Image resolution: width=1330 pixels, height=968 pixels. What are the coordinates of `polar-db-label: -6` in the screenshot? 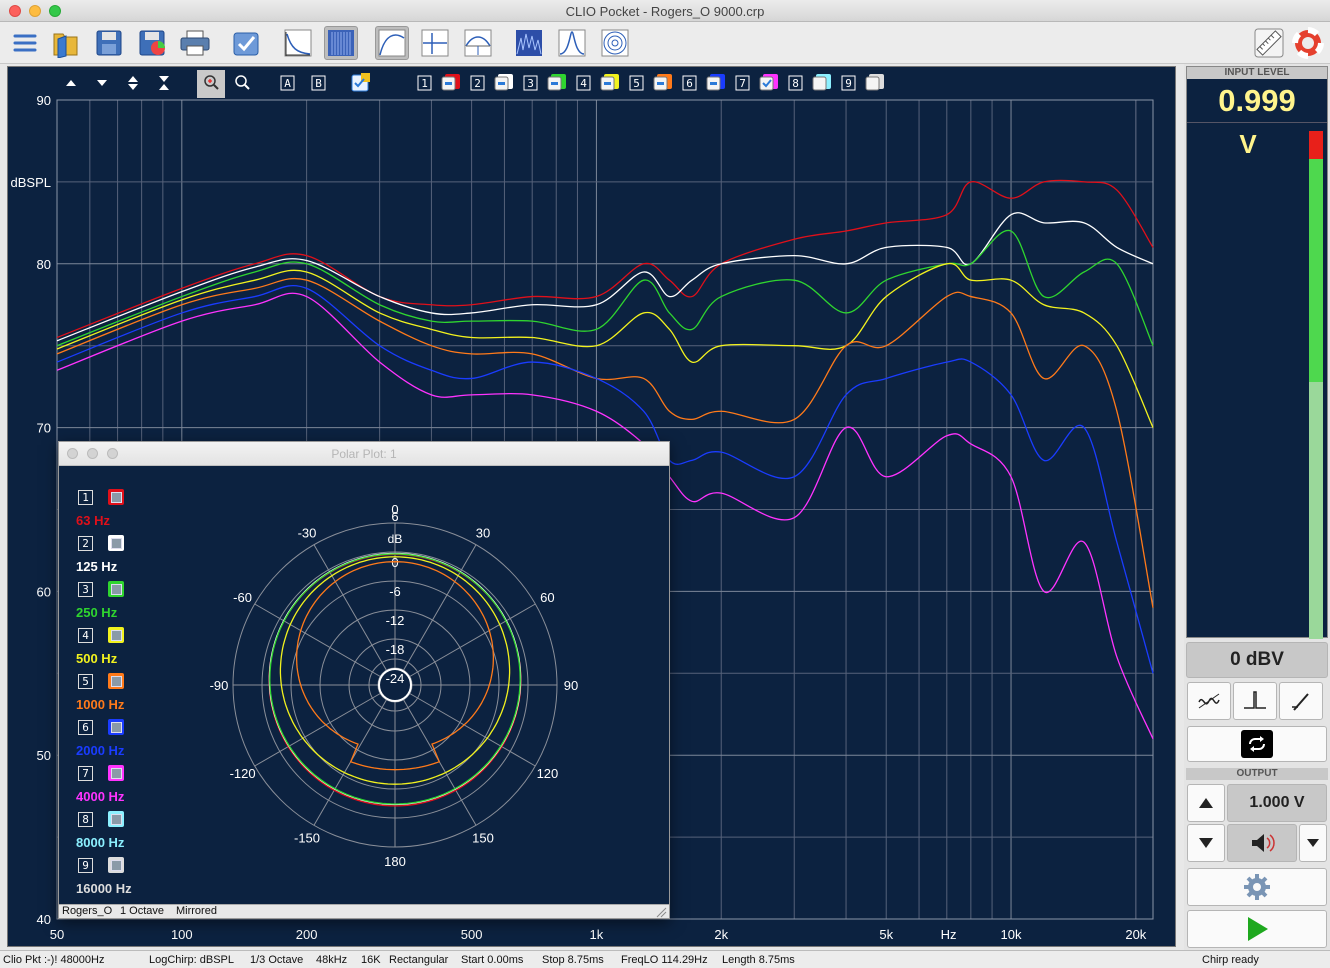 It's located at (395, 591).